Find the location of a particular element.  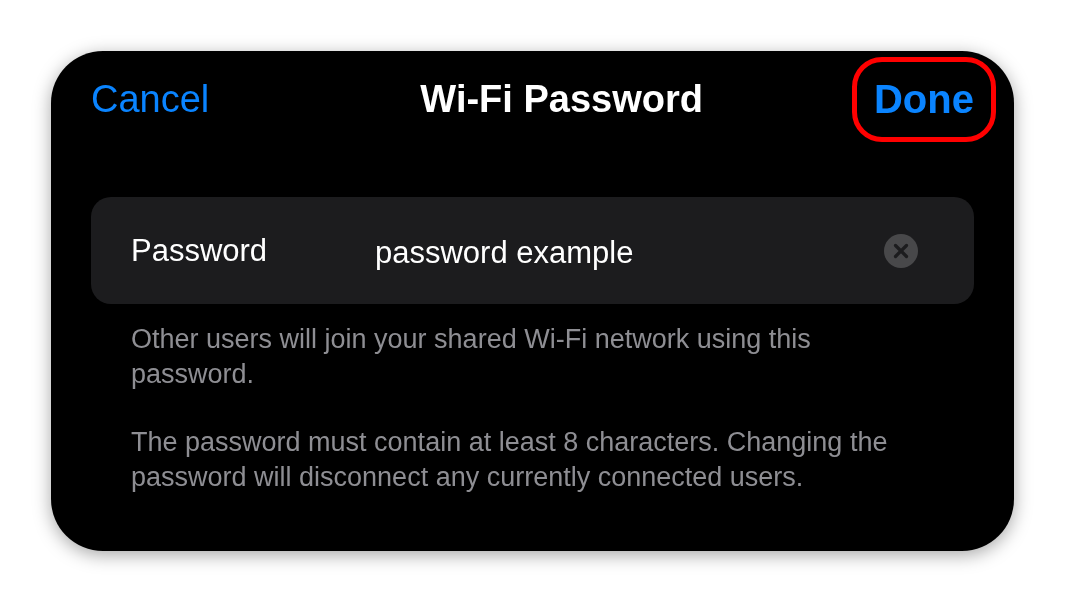

field-label: Password is located at coordinates (200, 250).